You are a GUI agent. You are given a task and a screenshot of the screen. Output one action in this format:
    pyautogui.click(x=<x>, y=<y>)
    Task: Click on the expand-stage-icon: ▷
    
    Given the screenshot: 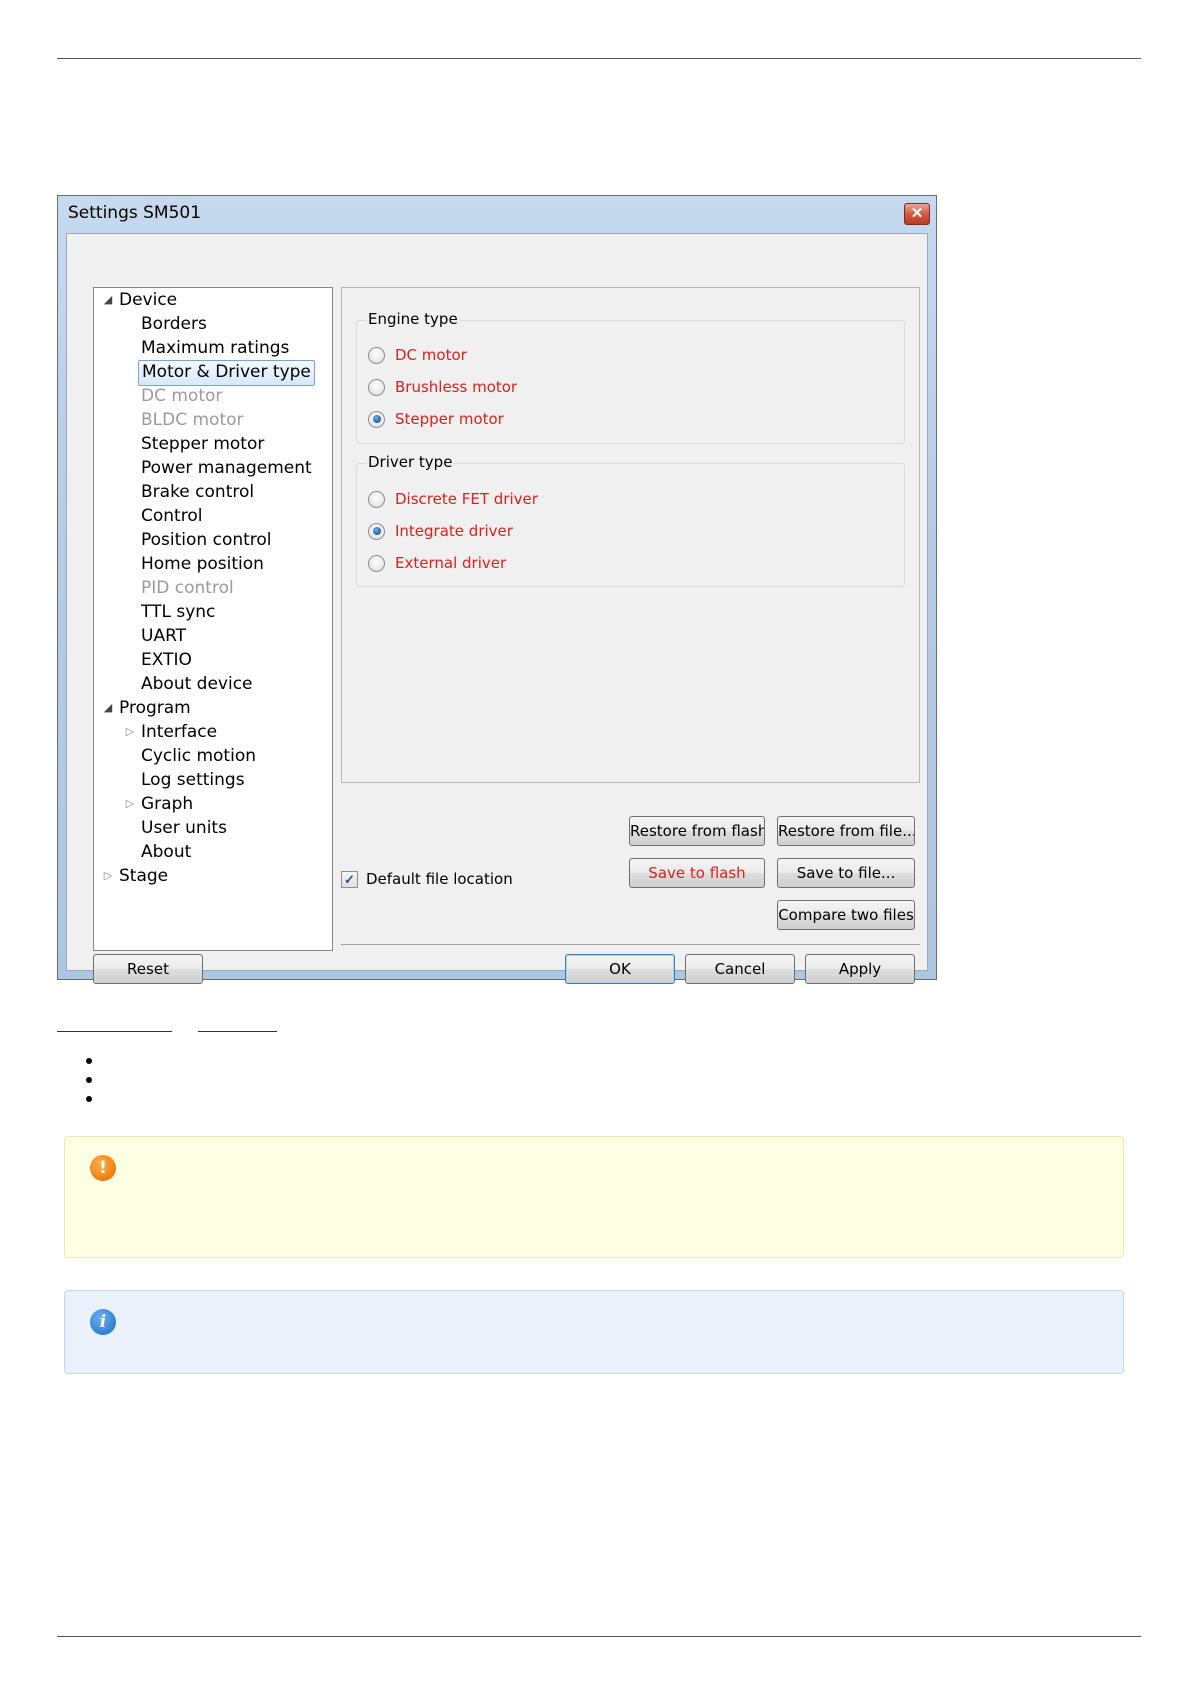 What is the action you would take?
    pyautogui.click(x=108, y=876)
    